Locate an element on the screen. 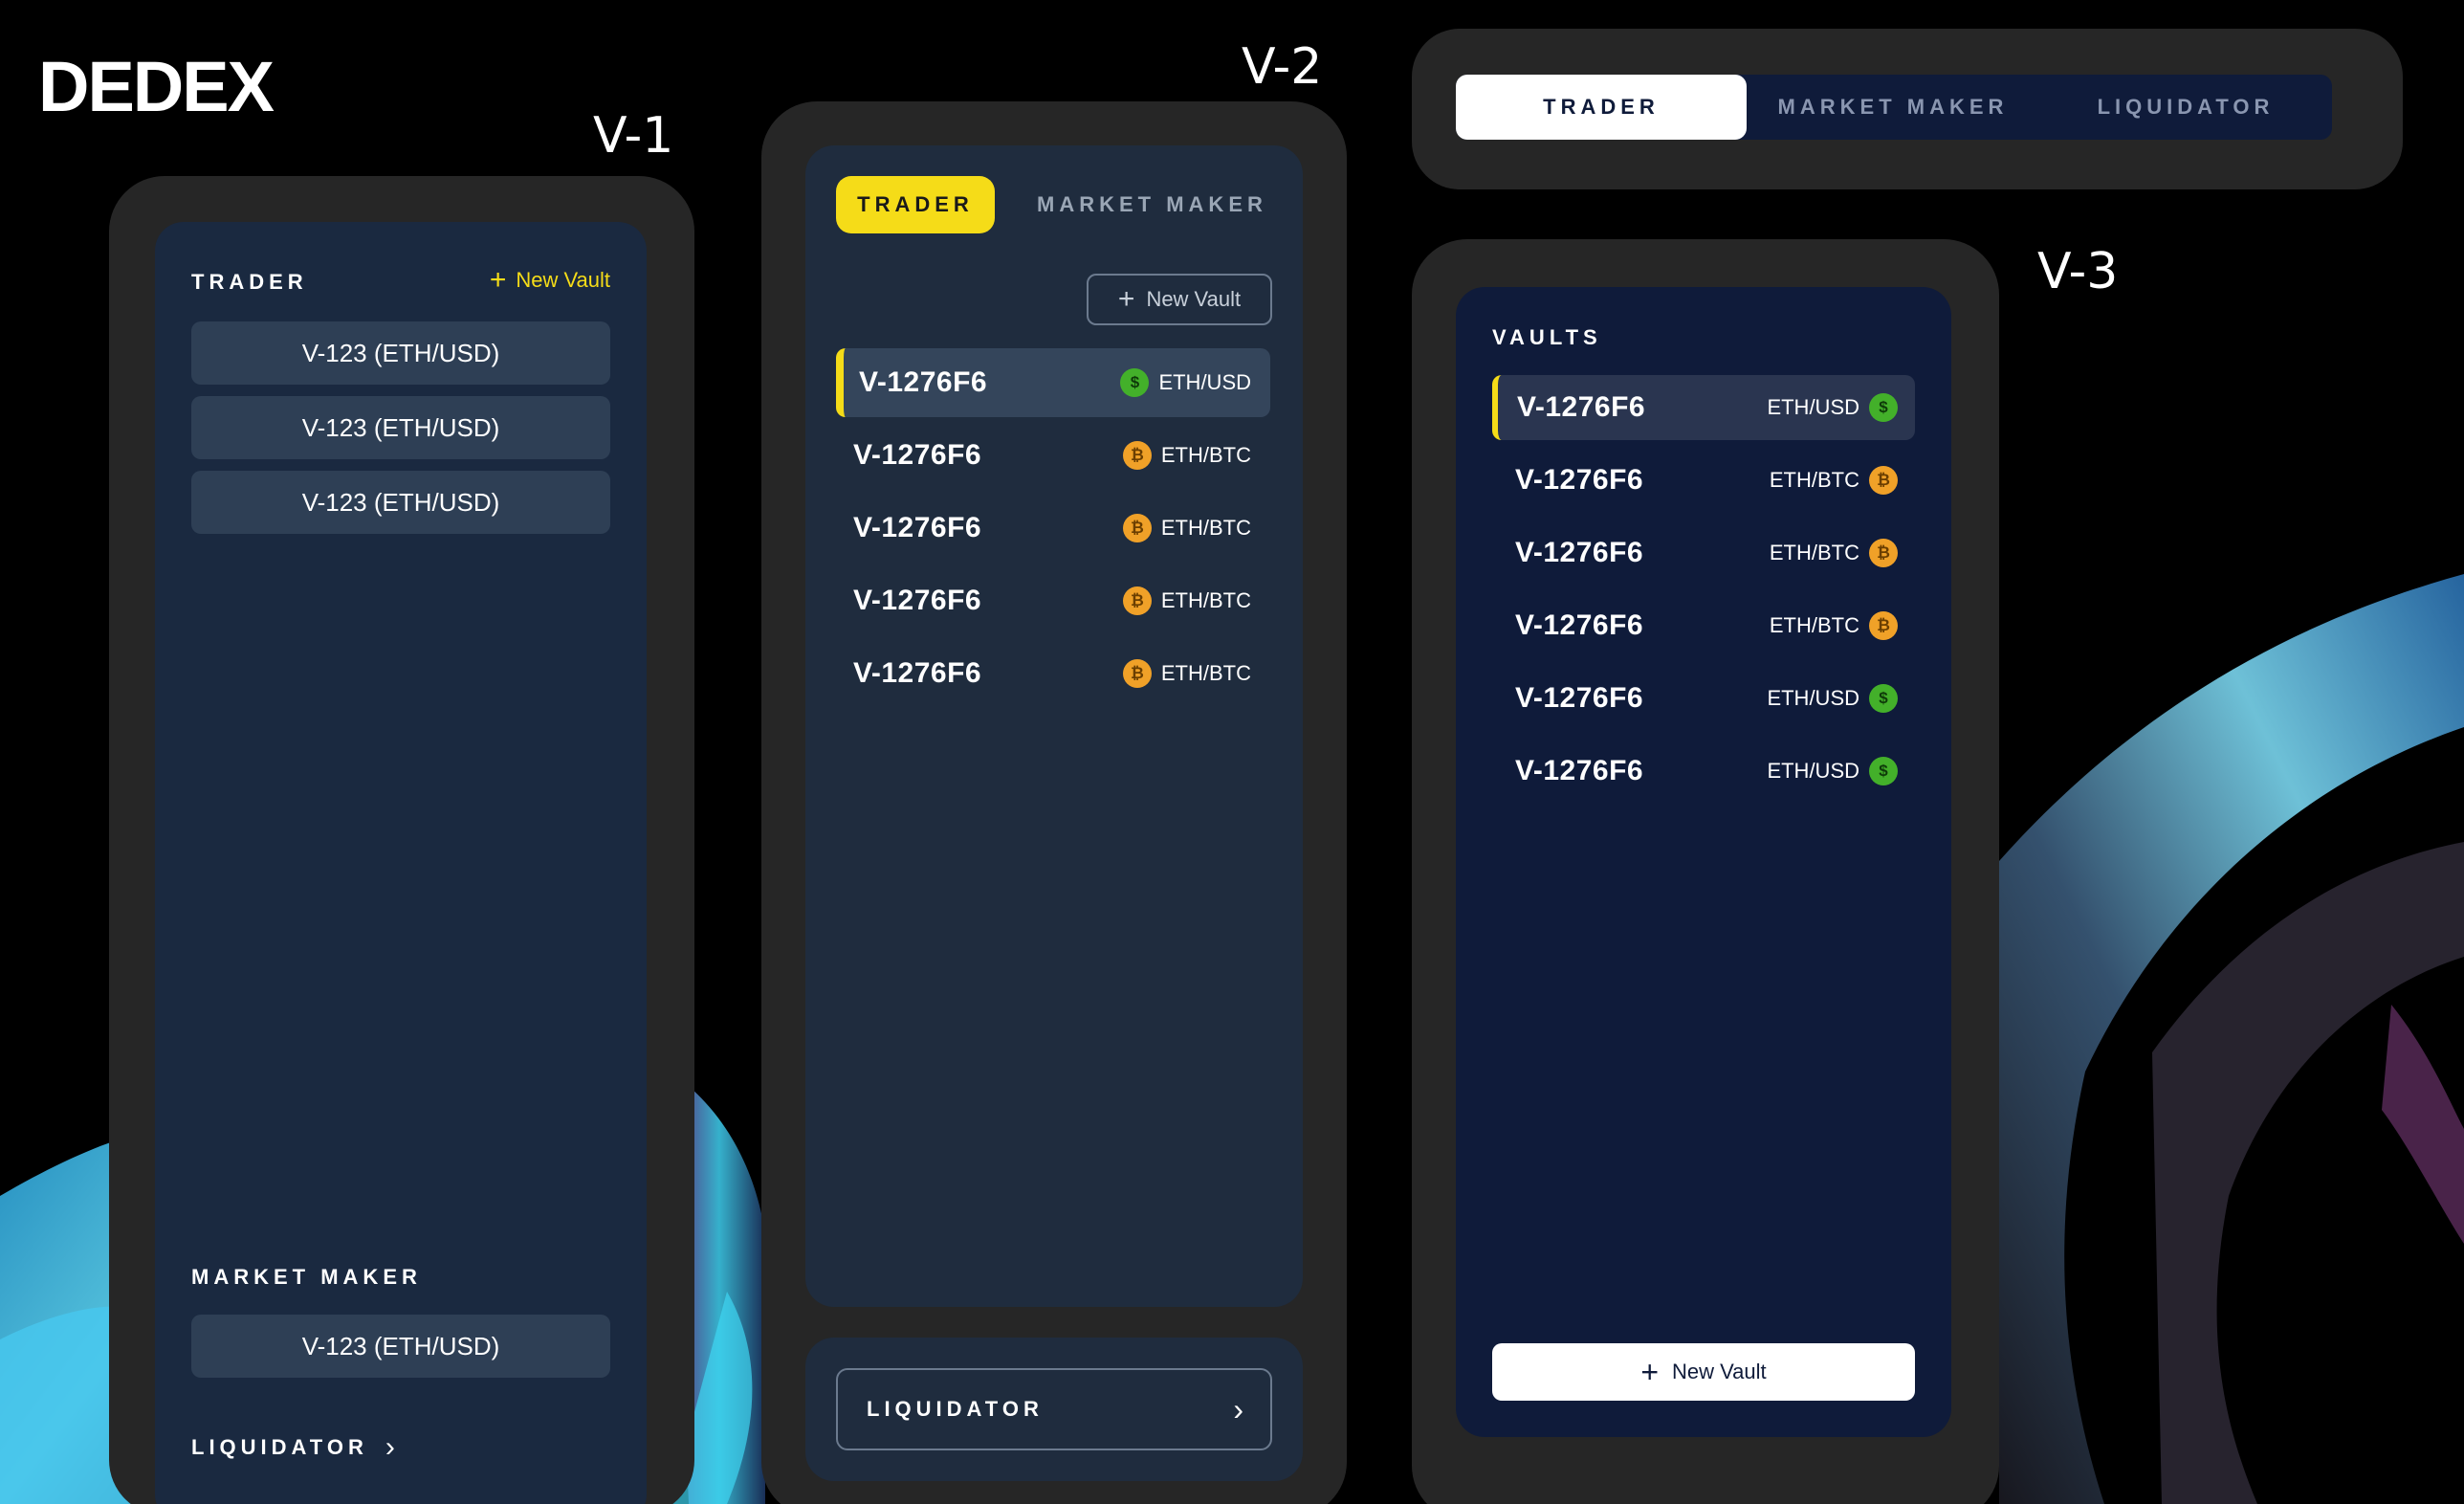 Image resolution: width=2464 pixels, height=1504 pixels. vault-row: V-1276F6 $ ETH/USD is located at coordinates (1053, 382).